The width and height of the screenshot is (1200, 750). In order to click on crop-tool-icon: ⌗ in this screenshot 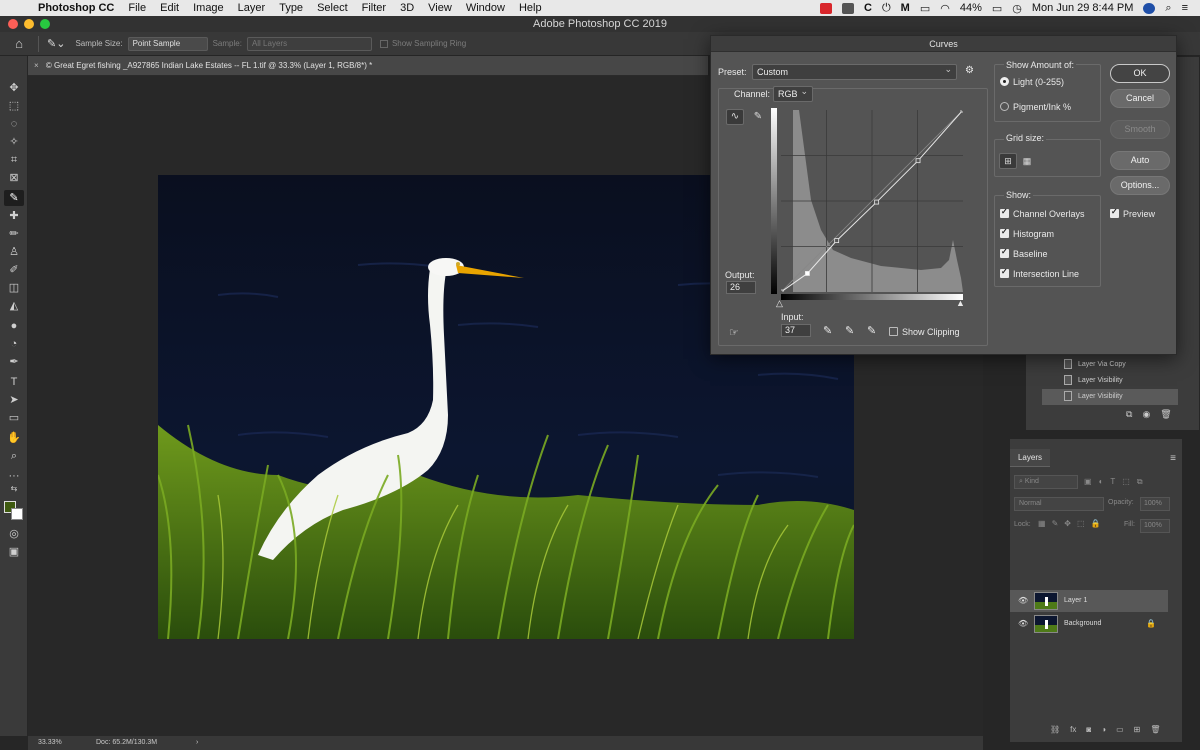, I will do `click(14, 160)`.